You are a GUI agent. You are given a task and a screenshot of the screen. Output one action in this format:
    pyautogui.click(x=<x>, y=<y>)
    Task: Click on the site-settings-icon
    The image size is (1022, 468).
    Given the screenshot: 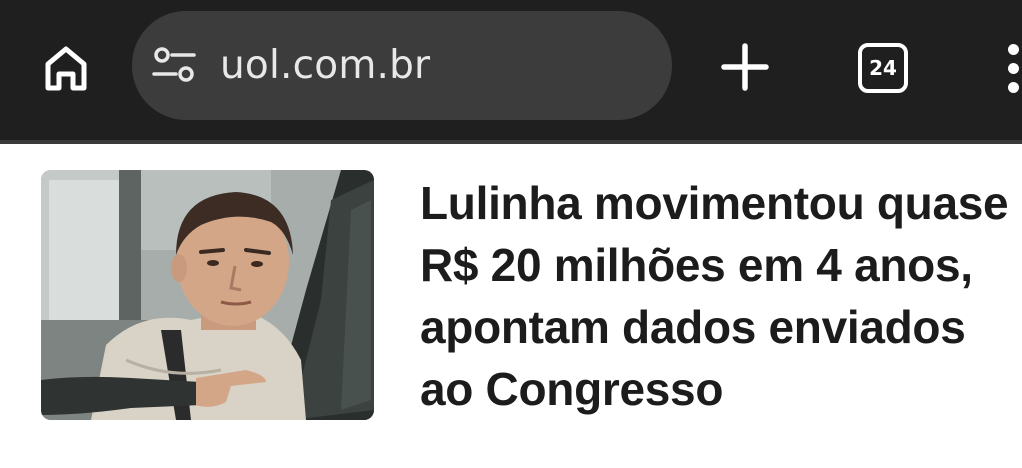 What is the action you would take?
    pyautogui.click(x=174, y=64)
    